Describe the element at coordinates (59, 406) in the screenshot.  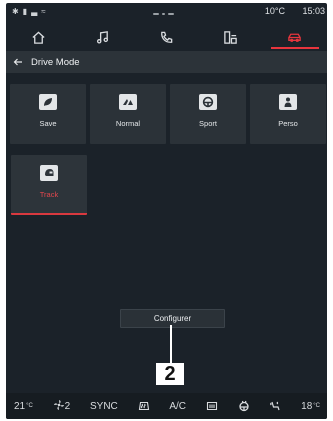
I see `fan-icon` at that location.